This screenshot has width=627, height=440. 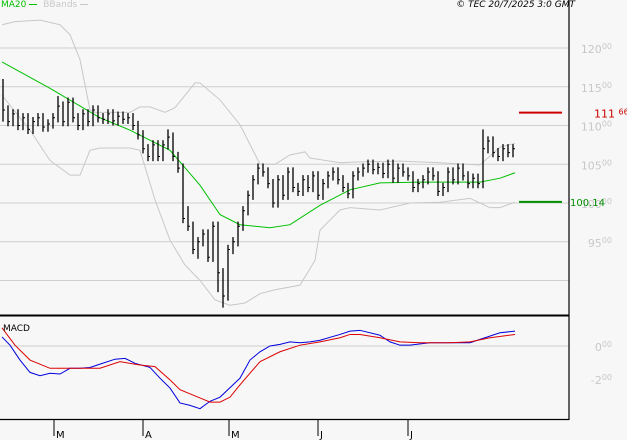 I want to click on macd-signal-line, so click(x=258, y=365).